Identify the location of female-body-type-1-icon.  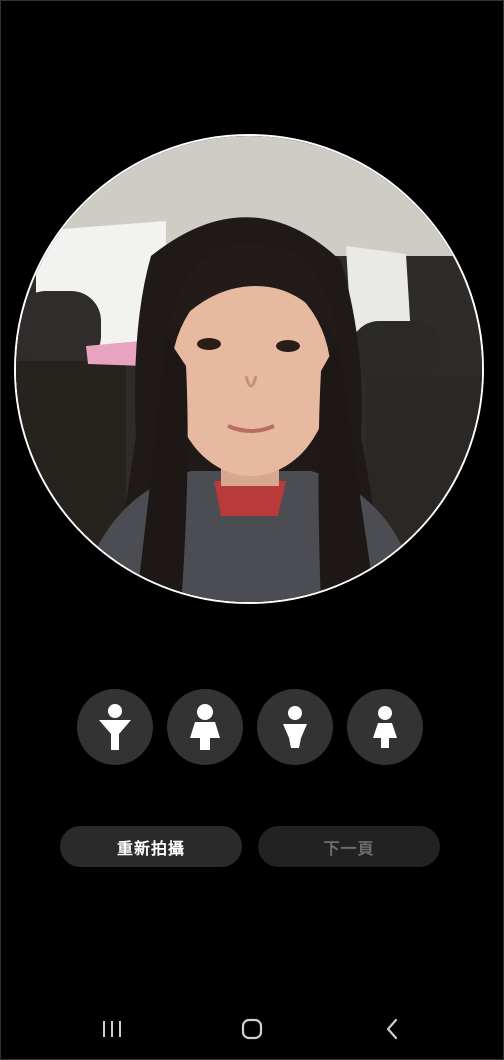
(205, 727).